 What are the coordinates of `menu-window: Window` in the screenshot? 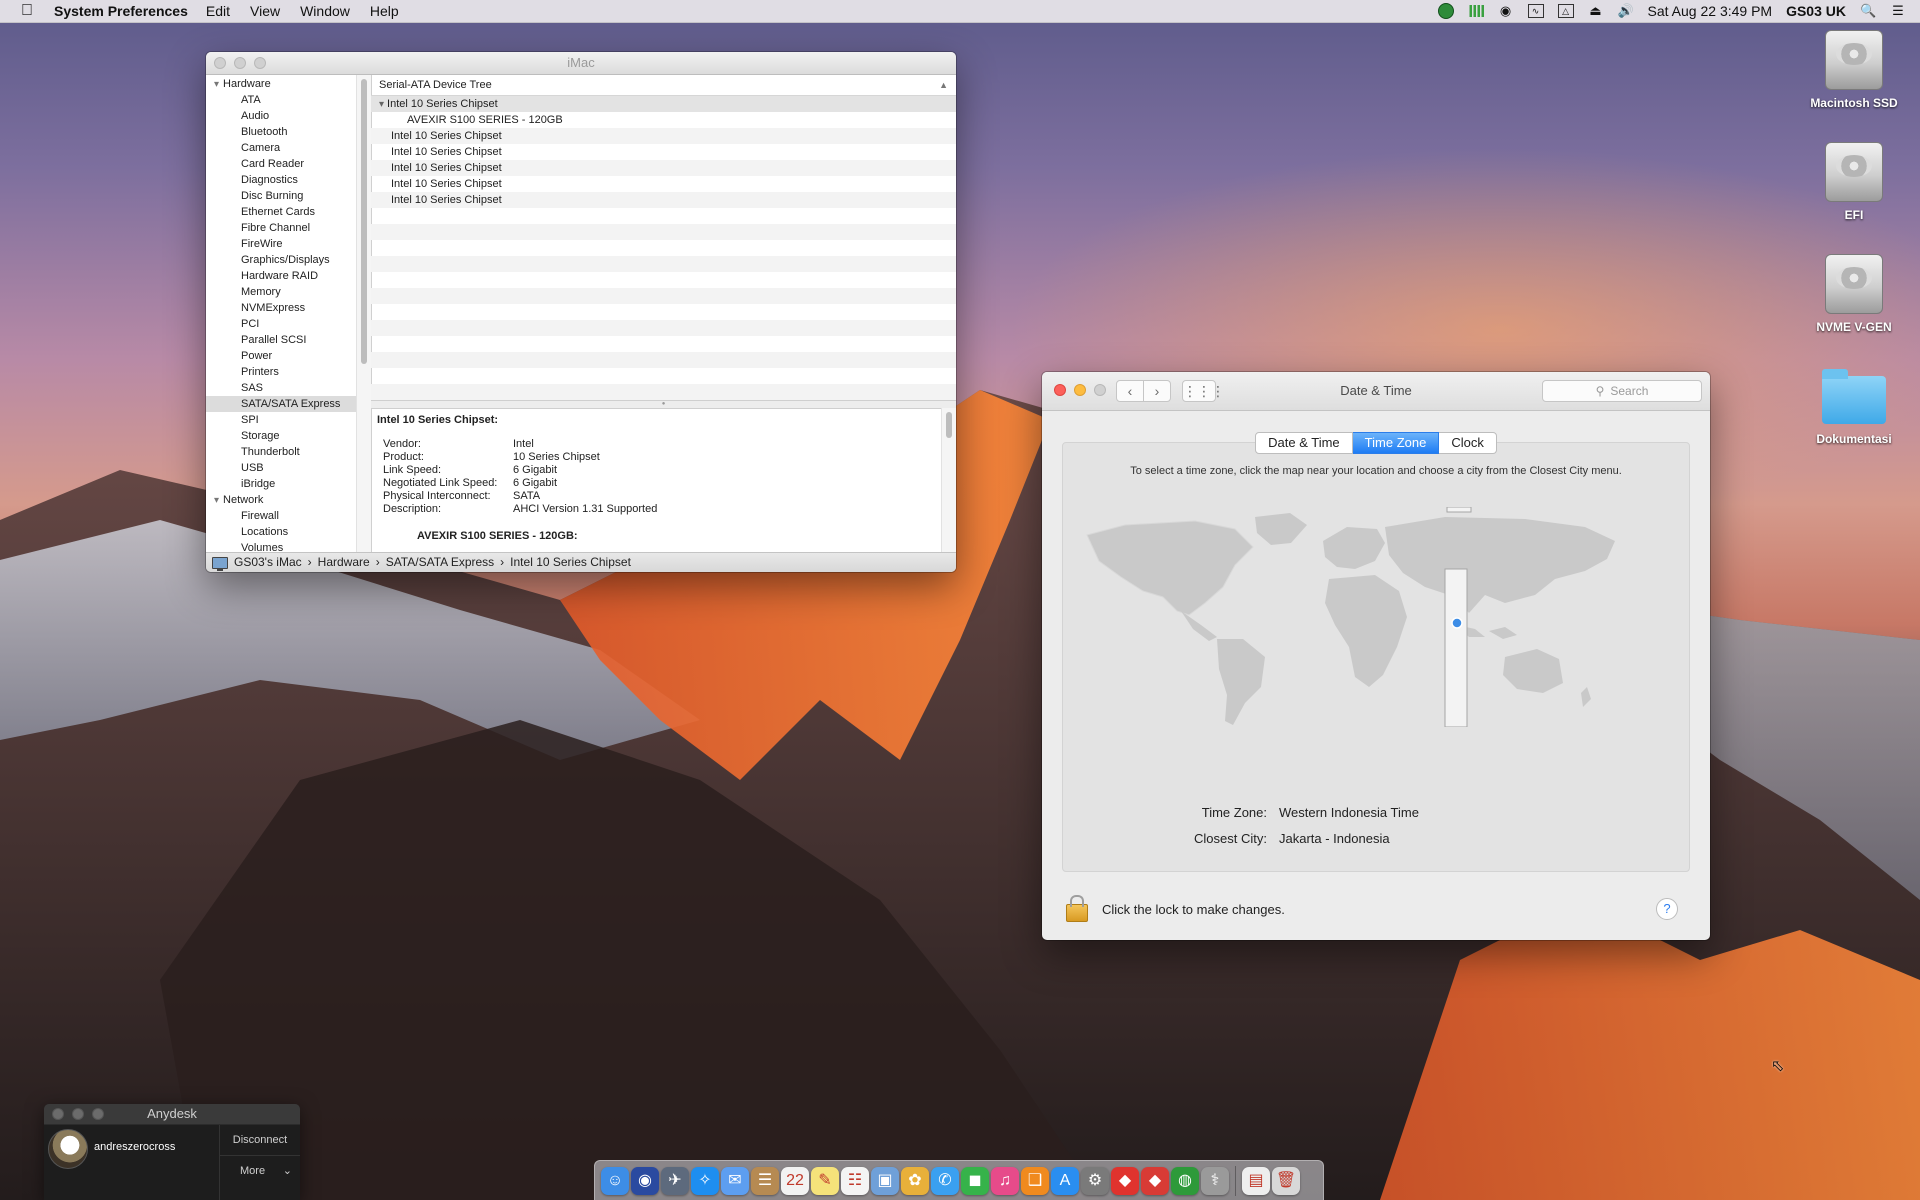 It's located at (325, 11).